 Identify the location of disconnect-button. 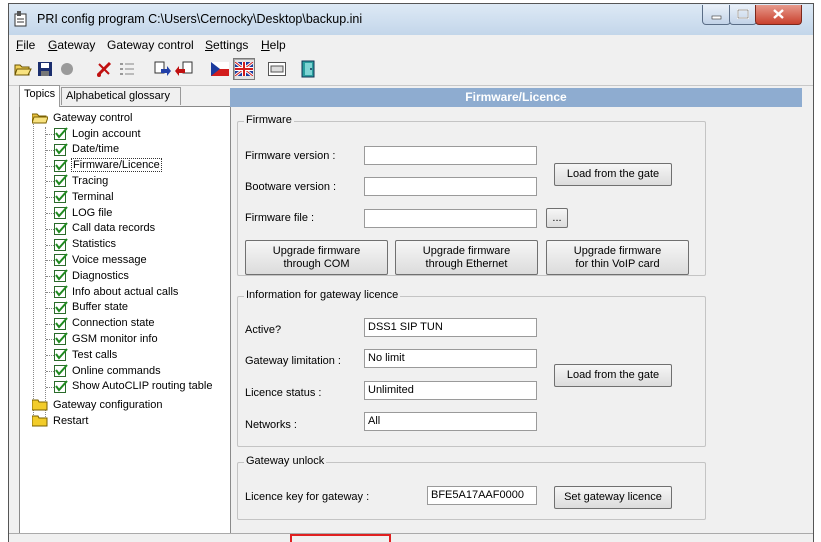
(104, 69).